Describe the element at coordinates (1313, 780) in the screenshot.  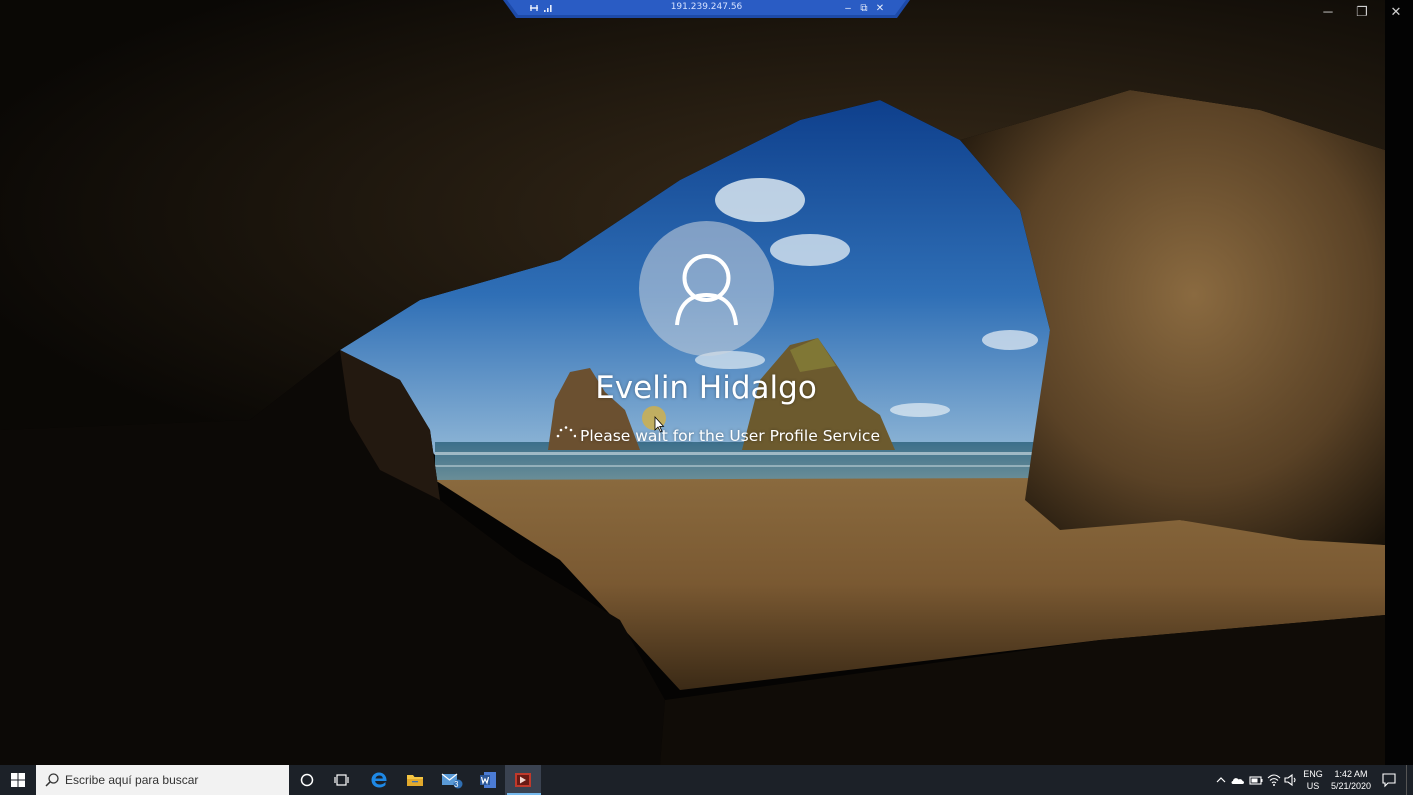
I see `input-language-indicator: ENG US` at that location.